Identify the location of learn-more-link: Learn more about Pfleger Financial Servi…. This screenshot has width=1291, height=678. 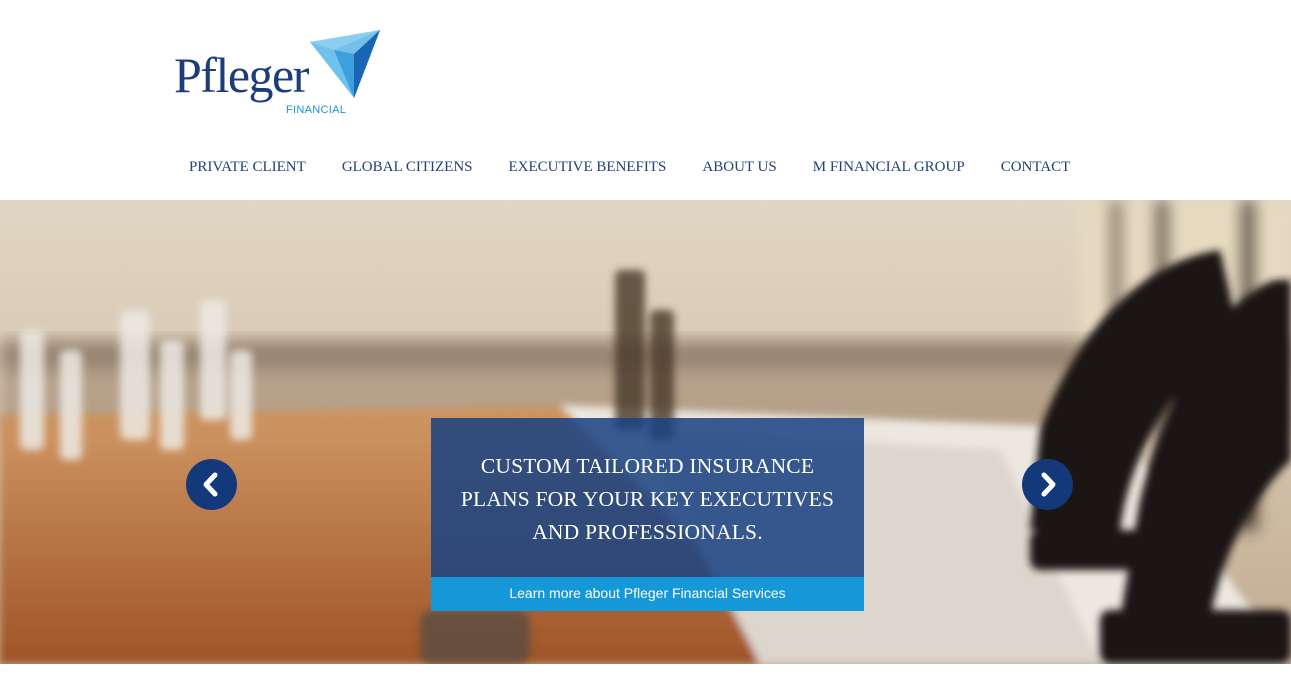
(647, 594).